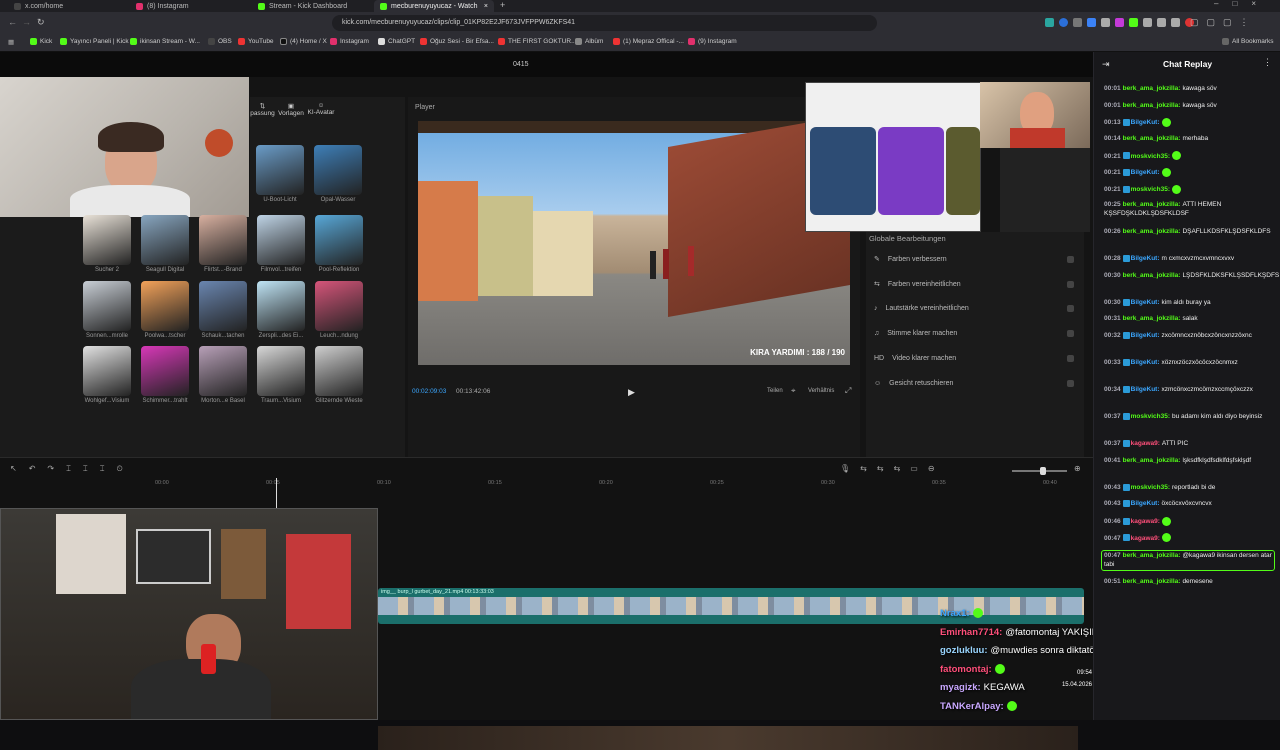 Image resolution: width=1280 pixels, height=750 pixels. I want to click on tab-kick-dashboard: Stream - Kick Dashboard, so click(312, 6).